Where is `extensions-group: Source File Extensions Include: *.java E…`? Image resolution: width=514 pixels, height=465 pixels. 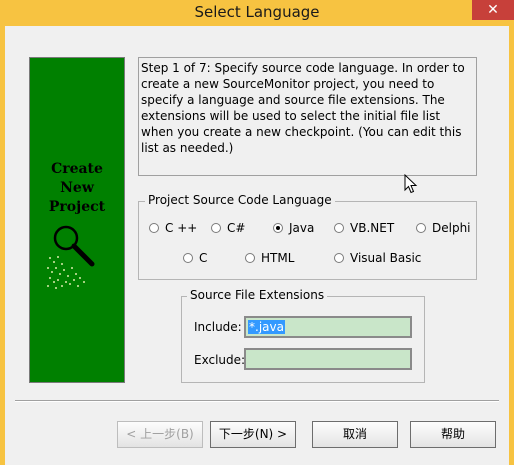 extensions-group: Source File Extensions Include: *.java E… is located at coordinates (303, 335).